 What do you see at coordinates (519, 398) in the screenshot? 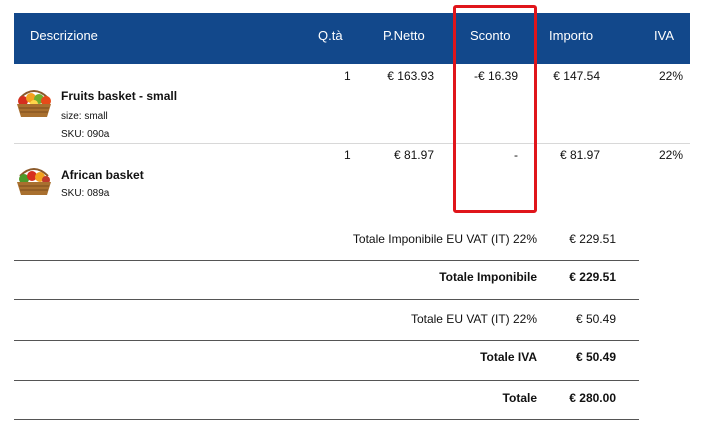
I see `grand-total-label: Totale` at bounding box center [519, 398].